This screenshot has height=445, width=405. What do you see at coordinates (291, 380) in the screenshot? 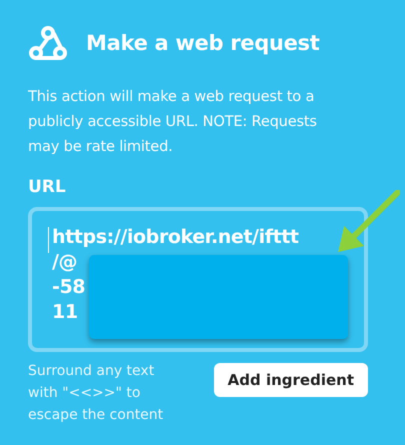
I see `add-ingredient-button: Add ingredient` at bounding box center [291, 380].